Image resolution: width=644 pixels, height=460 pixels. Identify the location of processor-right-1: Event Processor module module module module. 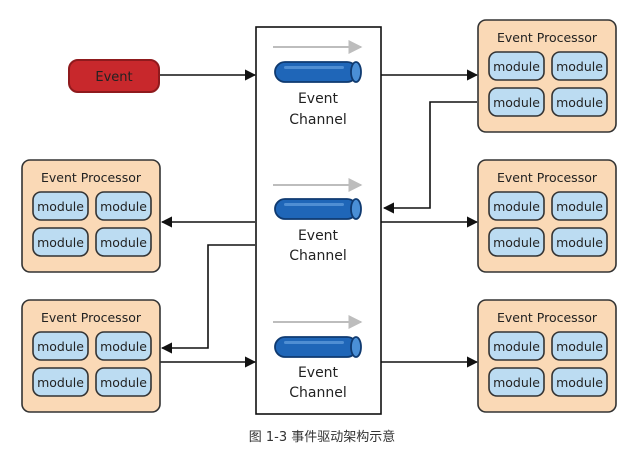
(547, 76).